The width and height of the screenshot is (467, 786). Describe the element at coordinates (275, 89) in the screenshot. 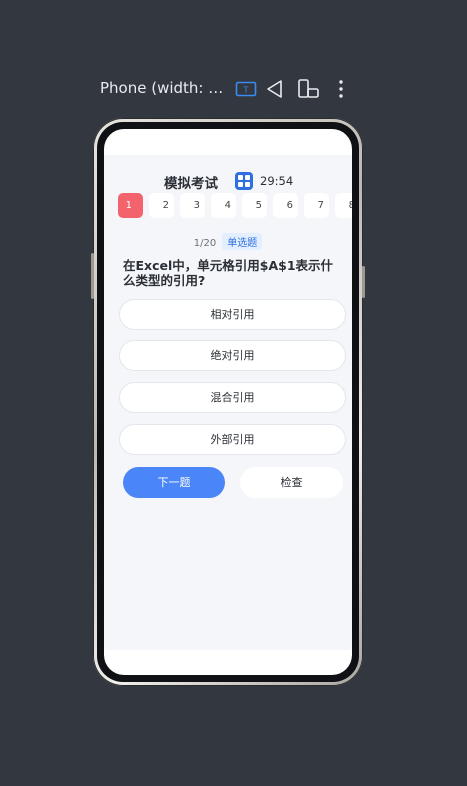

I see `back-icon` at that location.